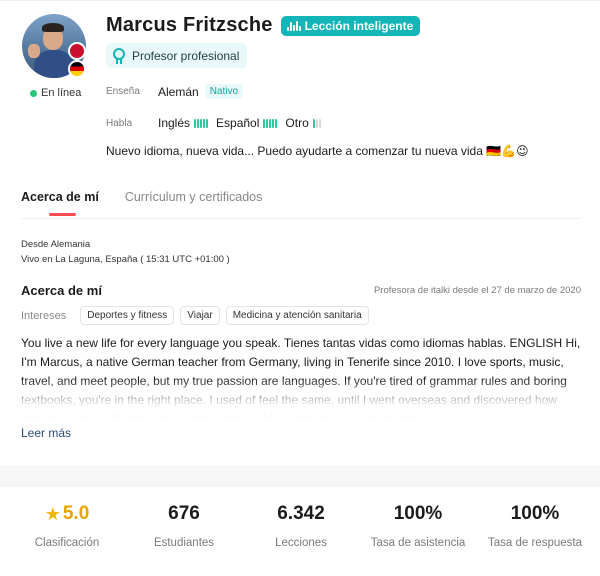  I want to click on stat-response: 100% Tasa de respuesta, so click(535, 525).